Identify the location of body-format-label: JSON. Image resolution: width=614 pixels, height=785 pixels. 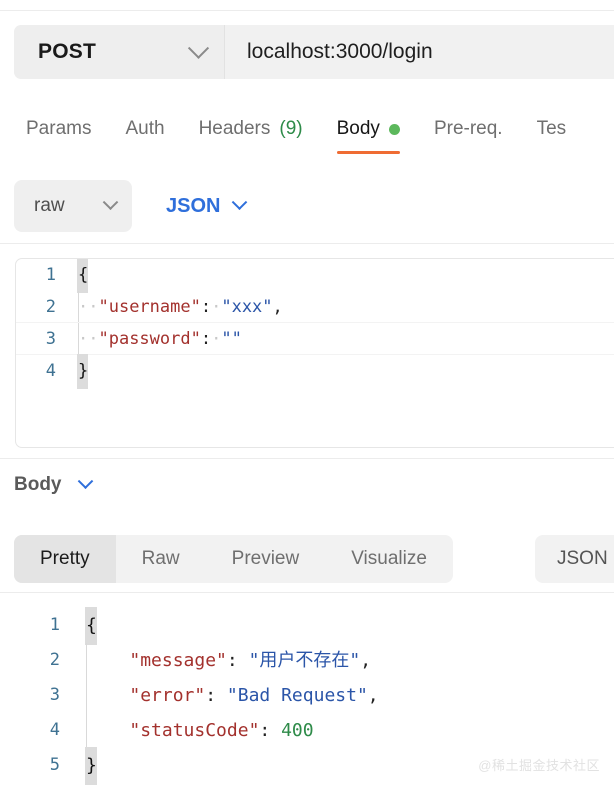
(193, 205).